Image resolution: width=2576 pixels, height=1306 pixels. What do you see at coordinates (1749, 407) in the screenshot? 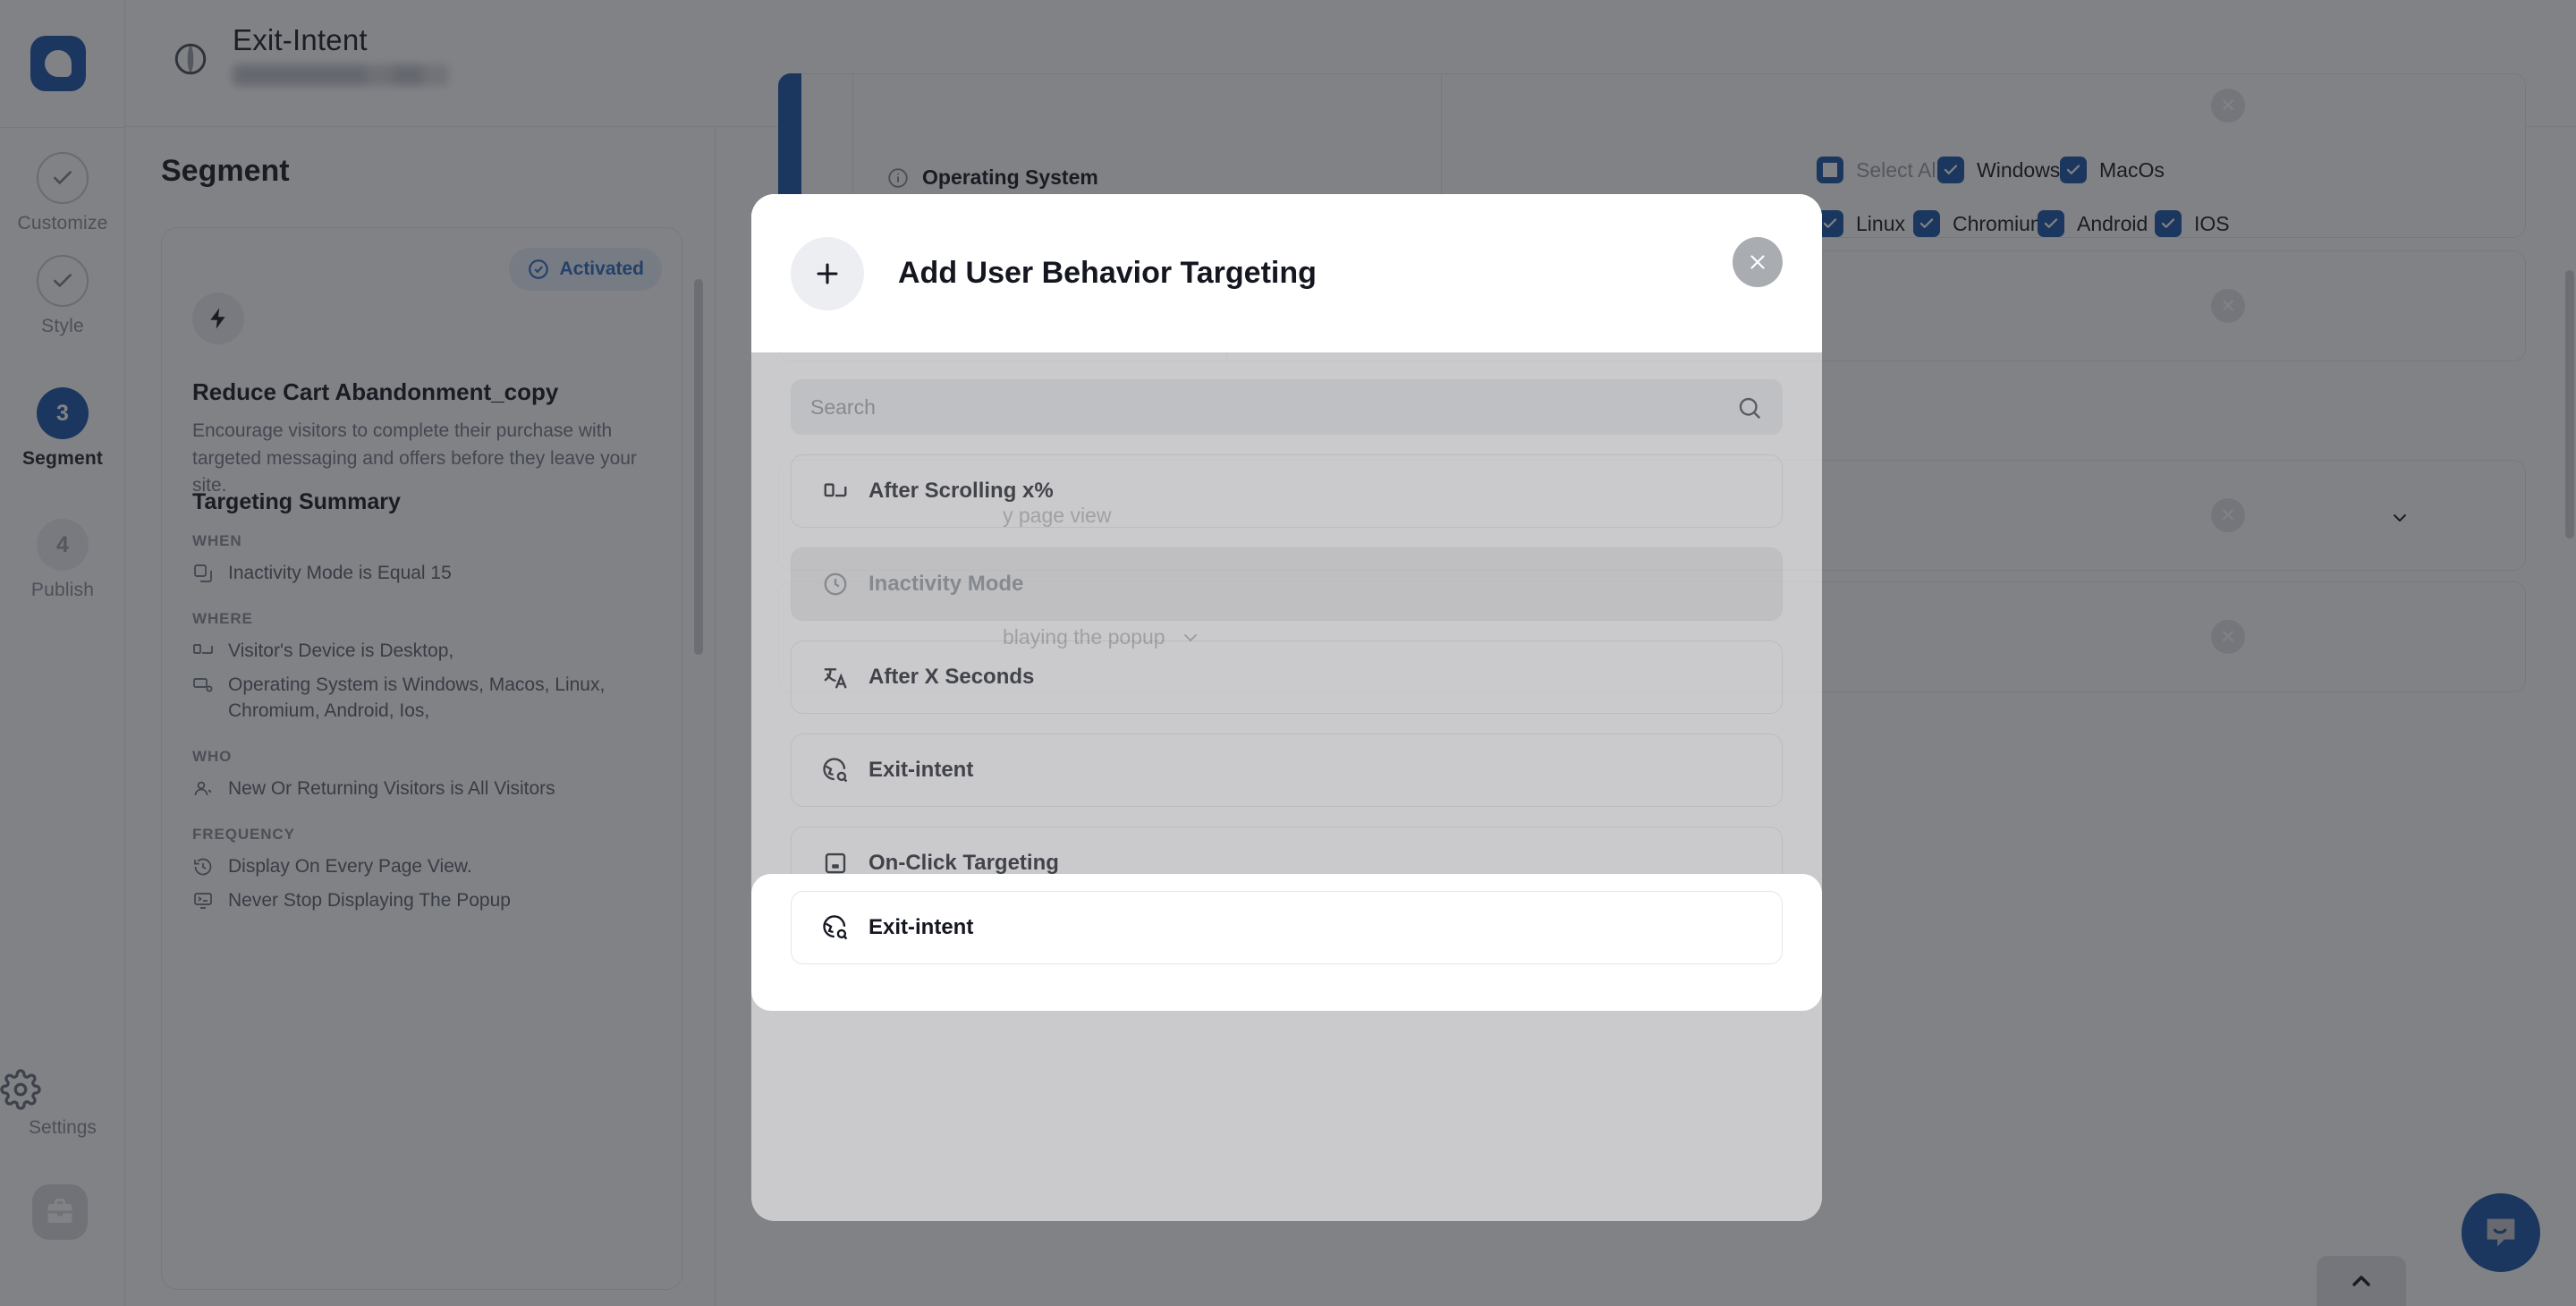
I see `search-icon` at bounding box center [1749, 407].